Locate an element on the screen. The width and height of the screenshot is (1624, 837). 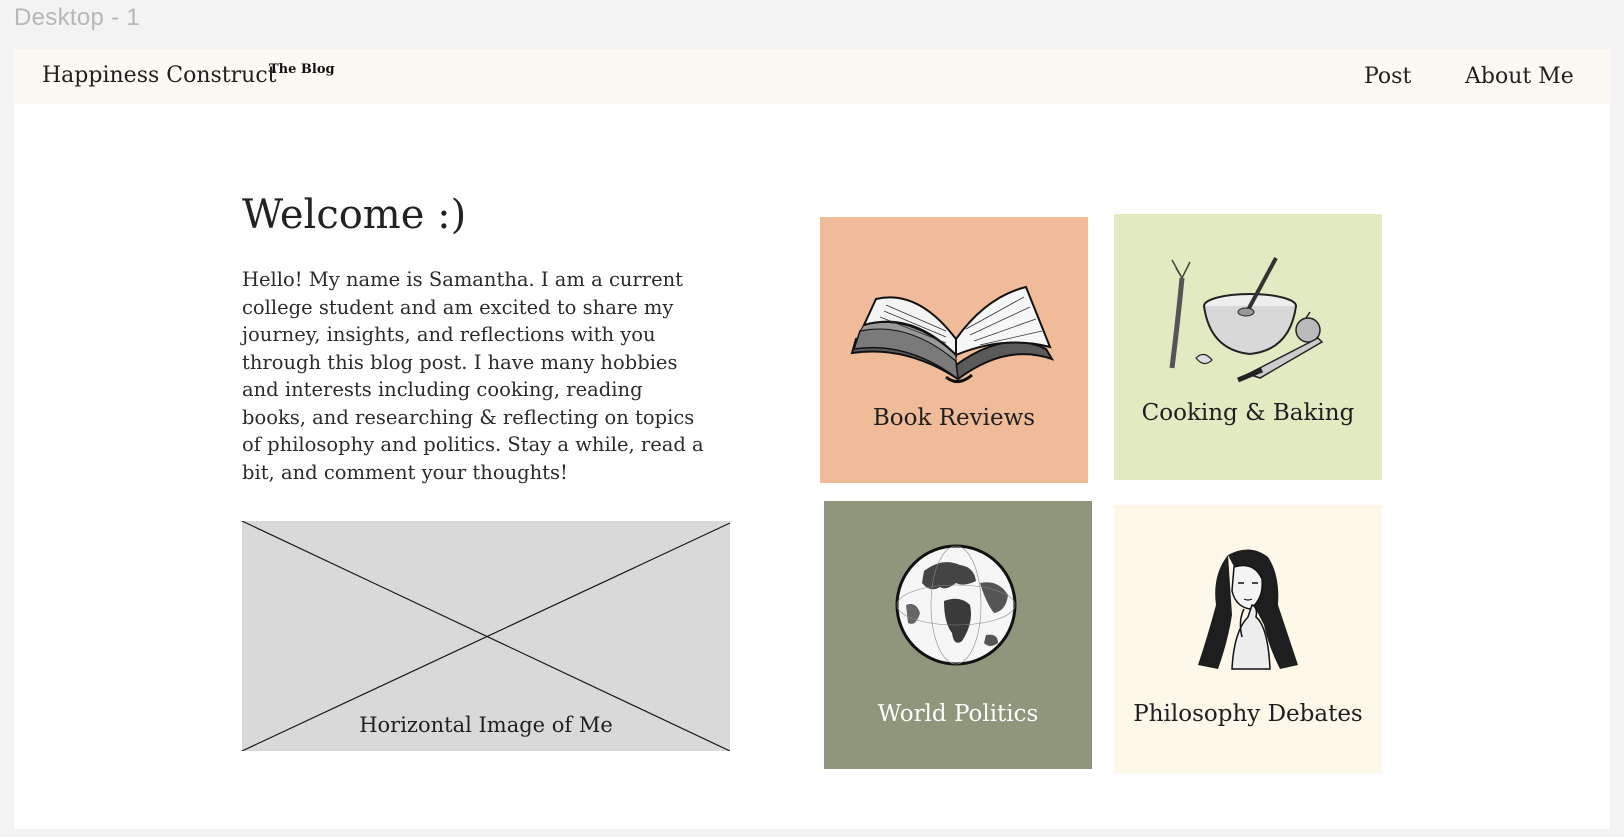
page-title: Welcome :) is located at coordinates (354, 215).